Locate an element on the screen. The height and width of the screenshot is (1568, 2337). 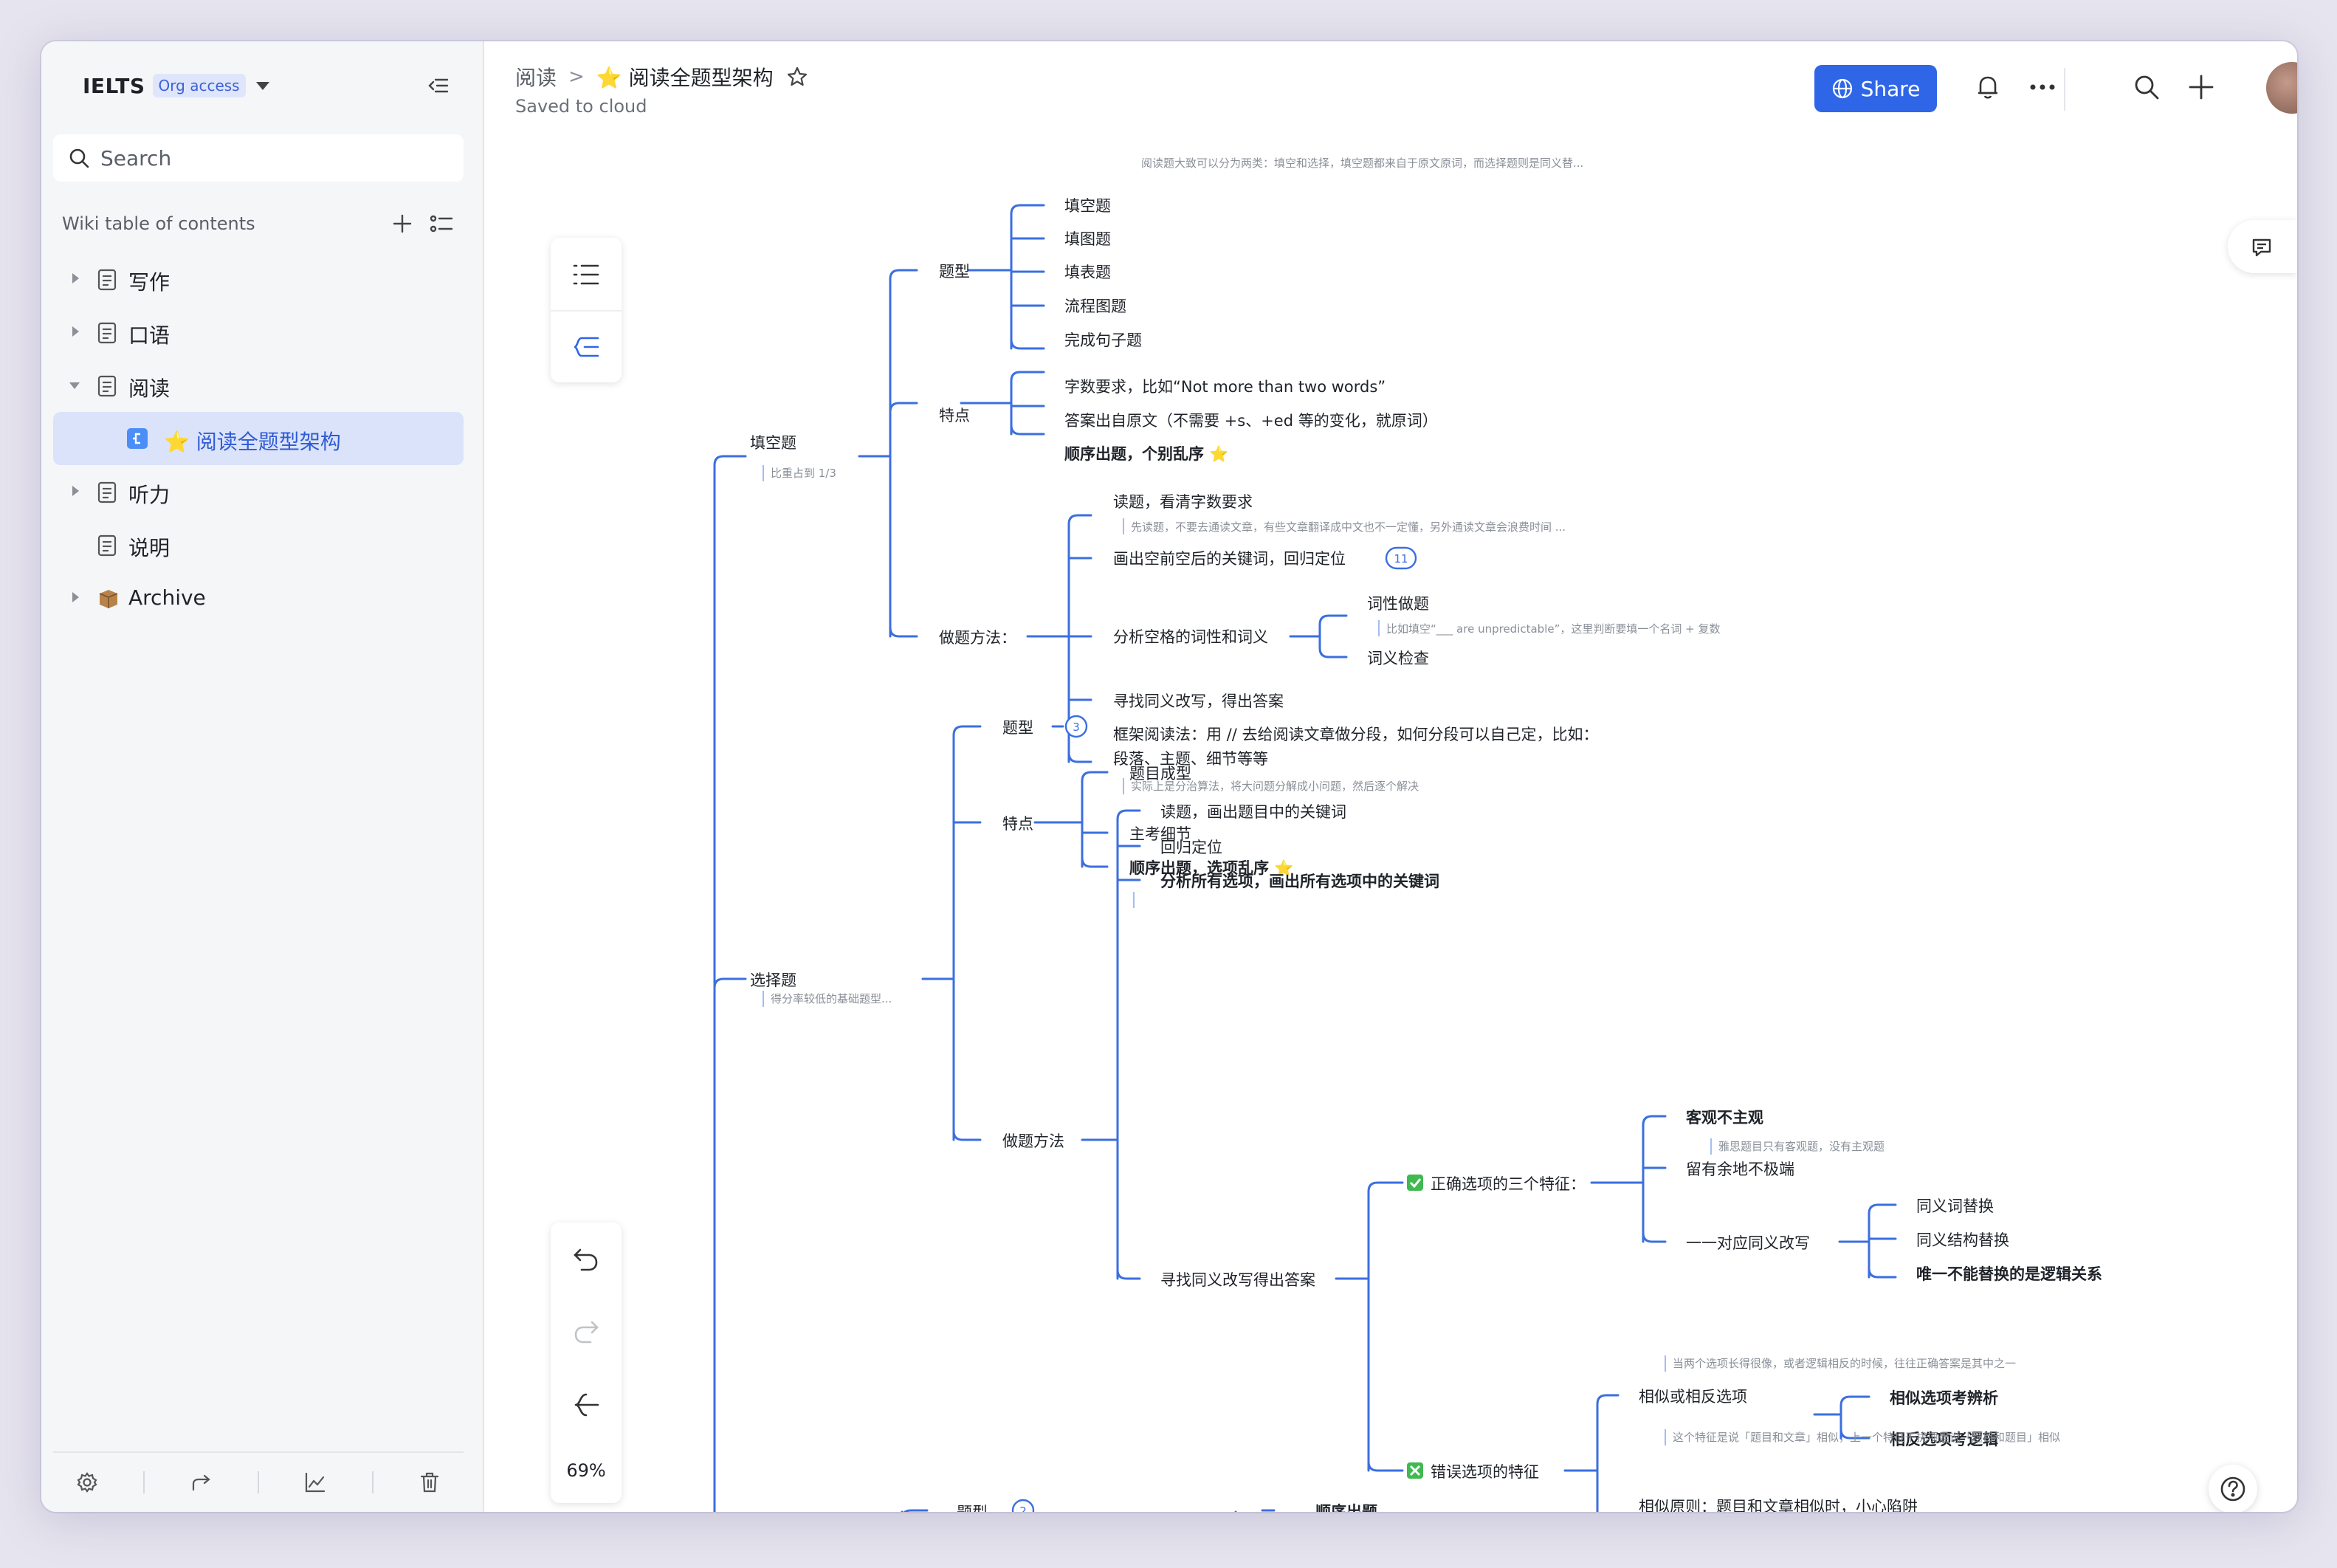
mm-leaf: 客观不主观 is located at coordinates (1724, 1118).